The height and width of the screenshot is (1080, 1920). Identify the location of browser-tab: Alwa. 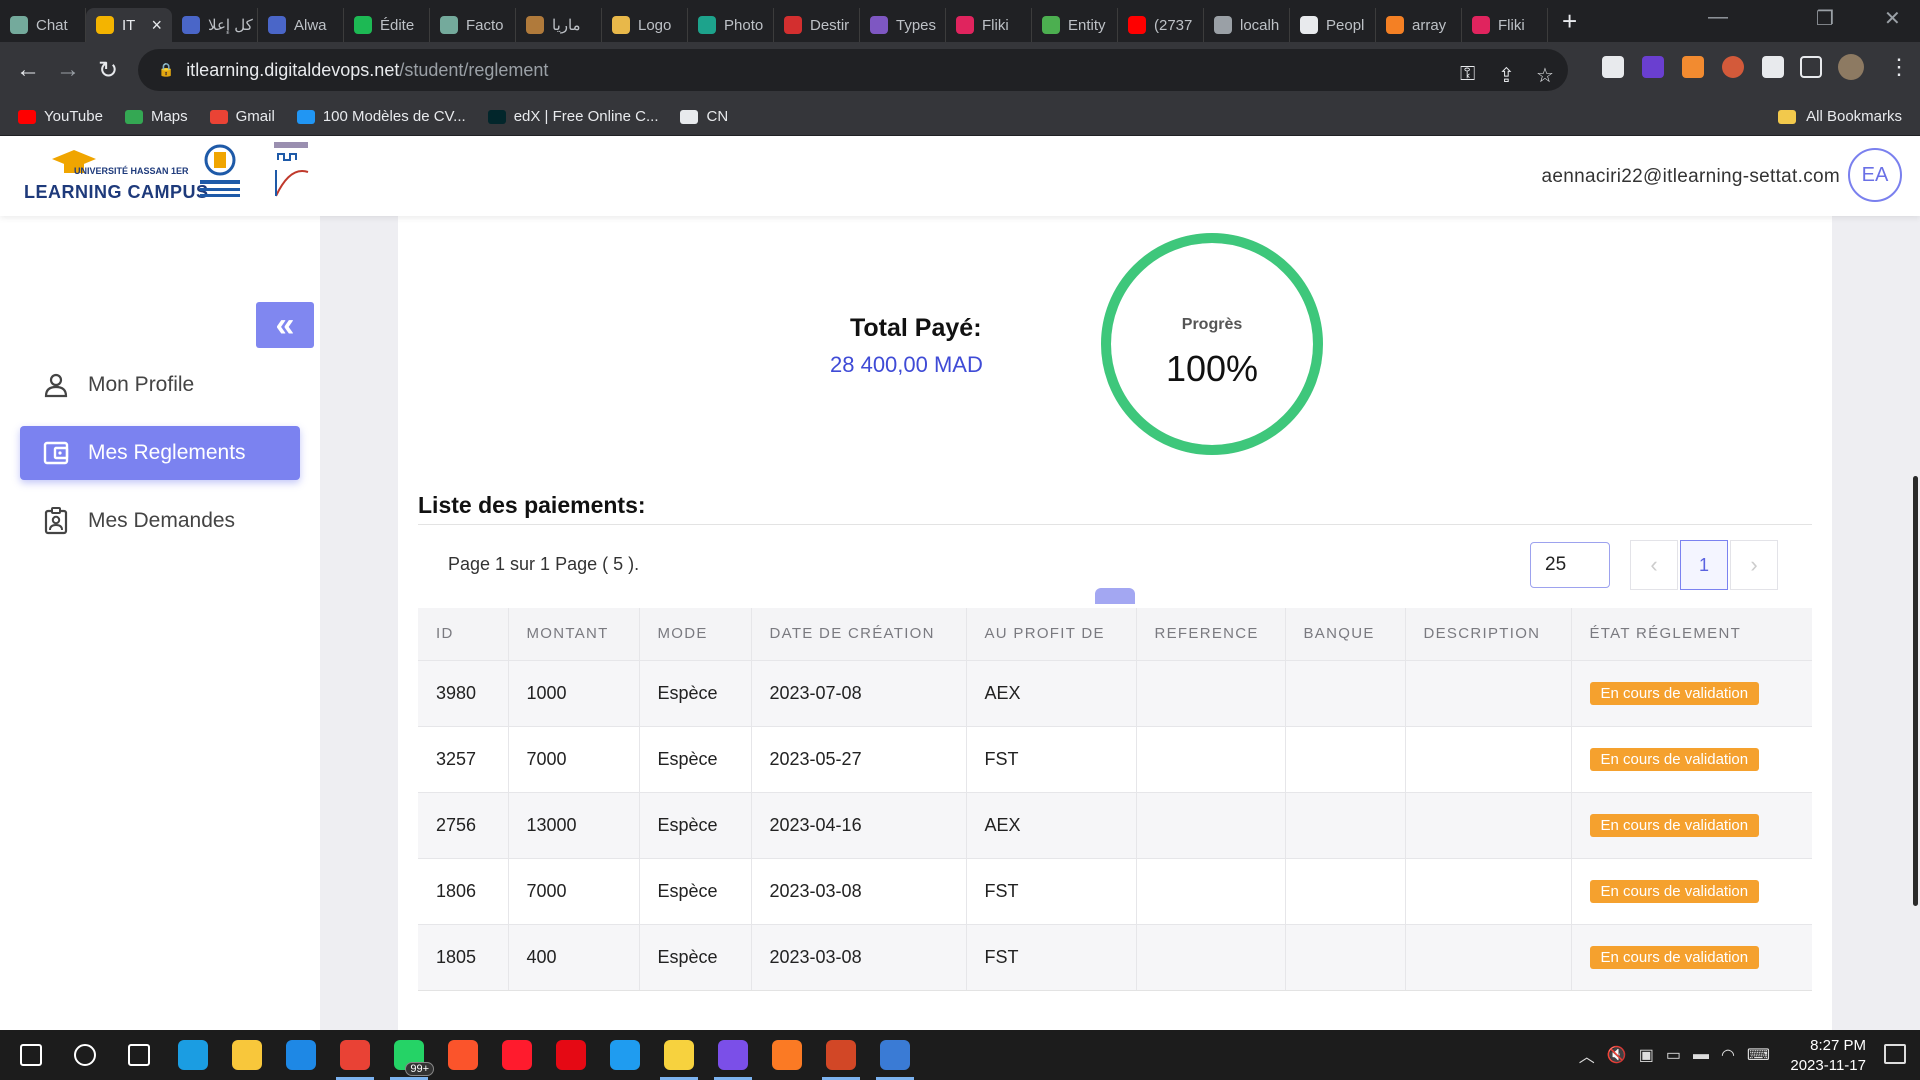
(301, 25).